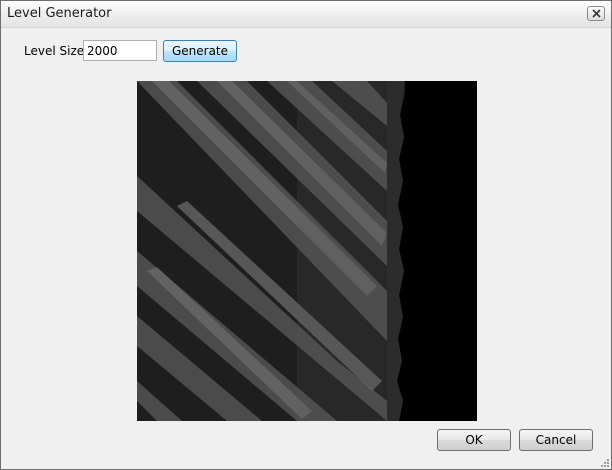  I want to click on ok-button: OK, so click(474, 440).